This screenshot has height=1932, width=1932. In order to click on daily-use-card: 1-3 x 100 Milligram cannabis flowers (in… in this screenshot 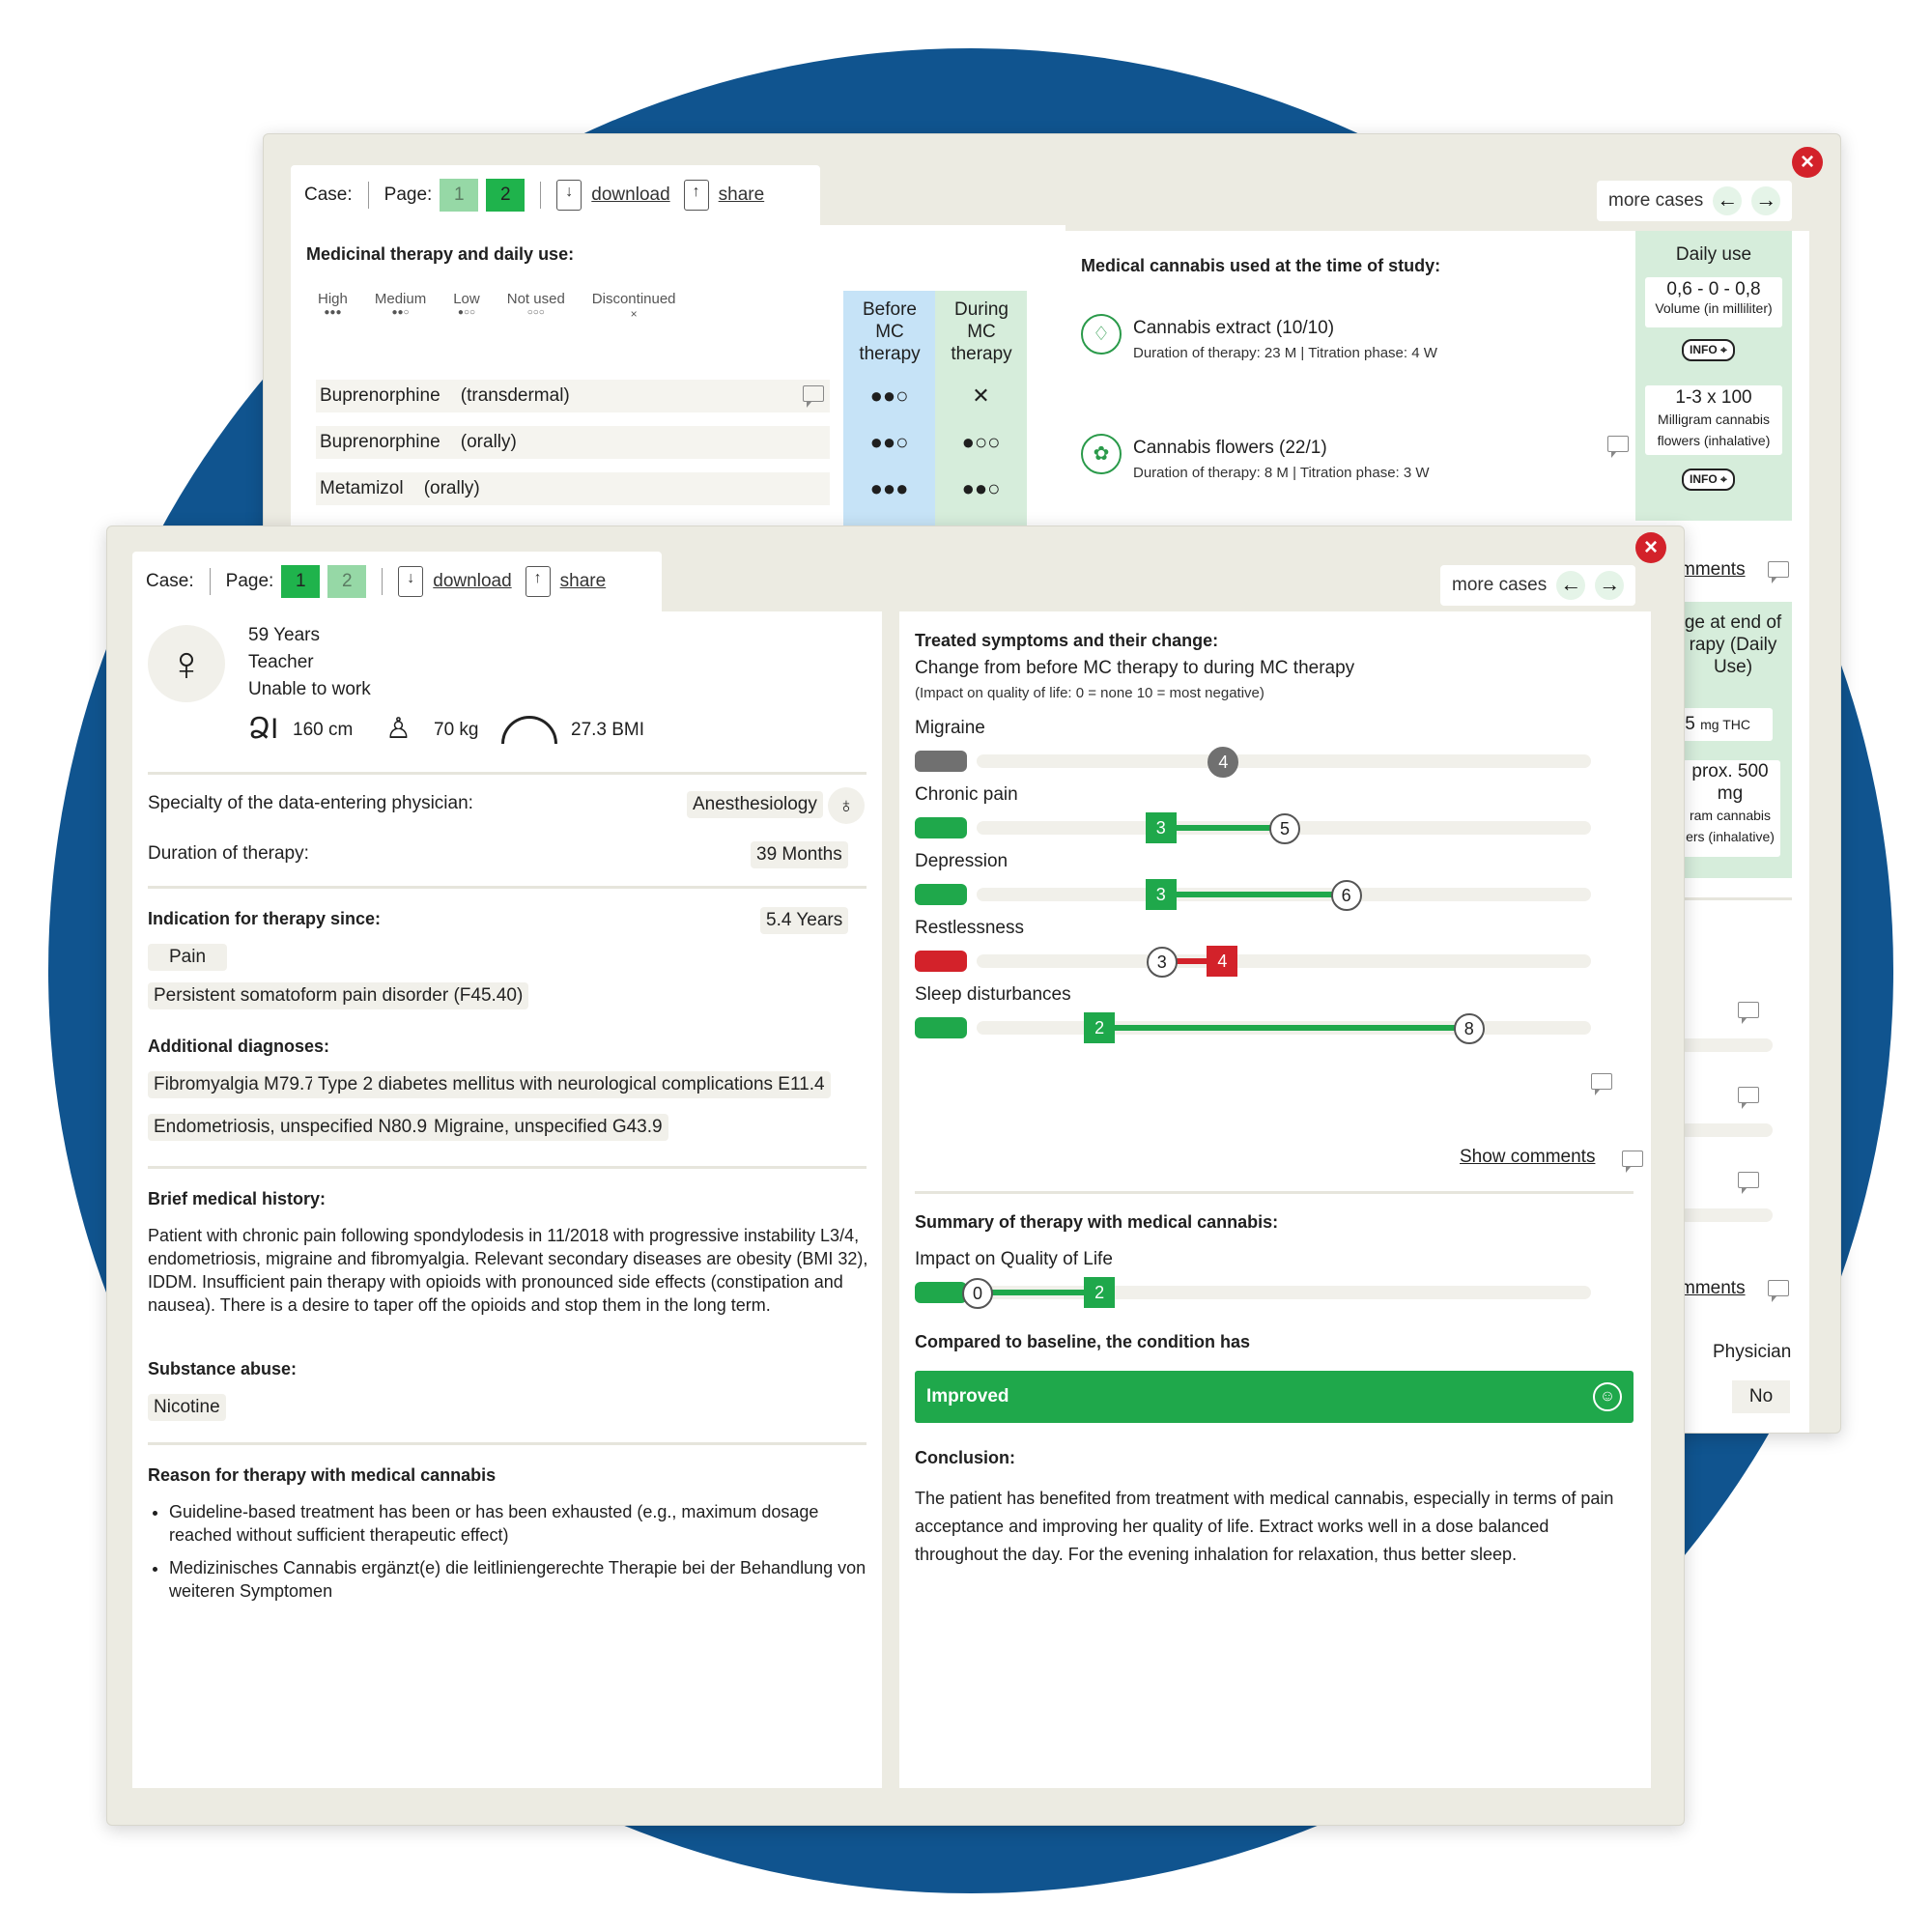, I will do `click(1713, 420)`.